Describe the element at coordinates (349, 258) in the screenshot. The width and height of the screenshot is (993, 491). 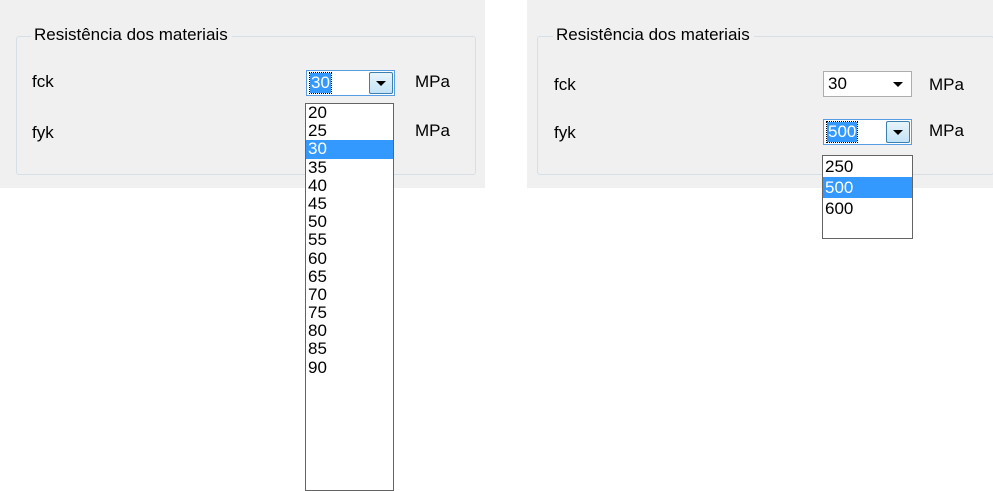
I see `dropdown-option: 60` at that location.